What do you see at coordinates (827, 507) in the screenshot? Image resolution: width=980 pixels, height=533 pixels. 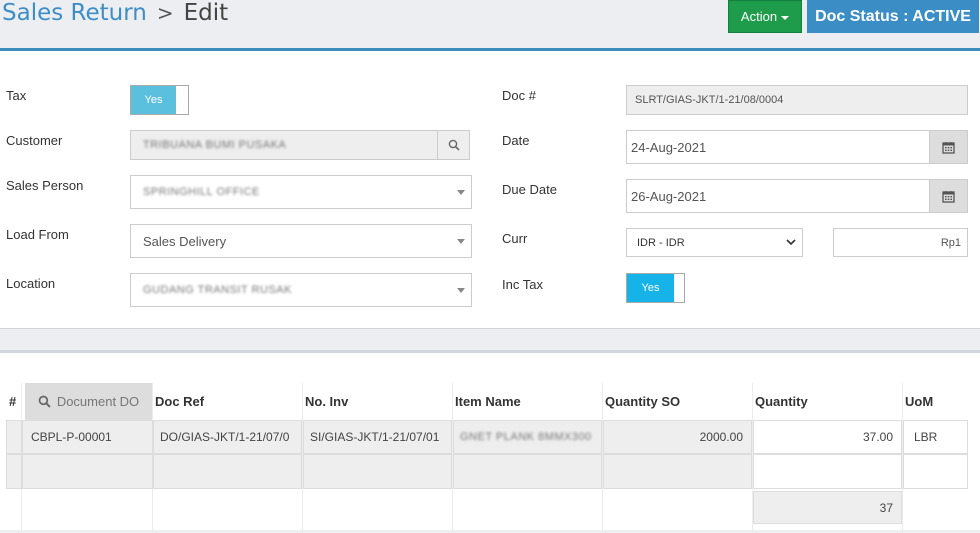 I see `total-quantity-cell: 37` at bounding box center [827, 507].